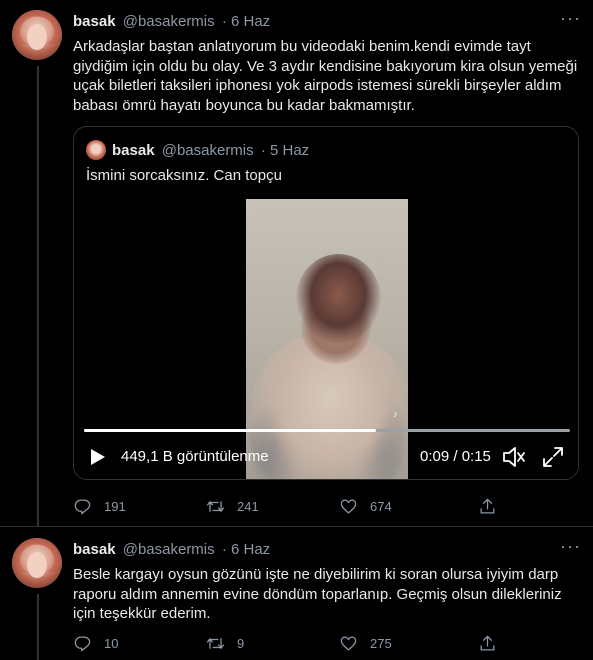  Describe the element at coordinates (115, 506) in the screenshot. I see `reply-count: 191` at that location.